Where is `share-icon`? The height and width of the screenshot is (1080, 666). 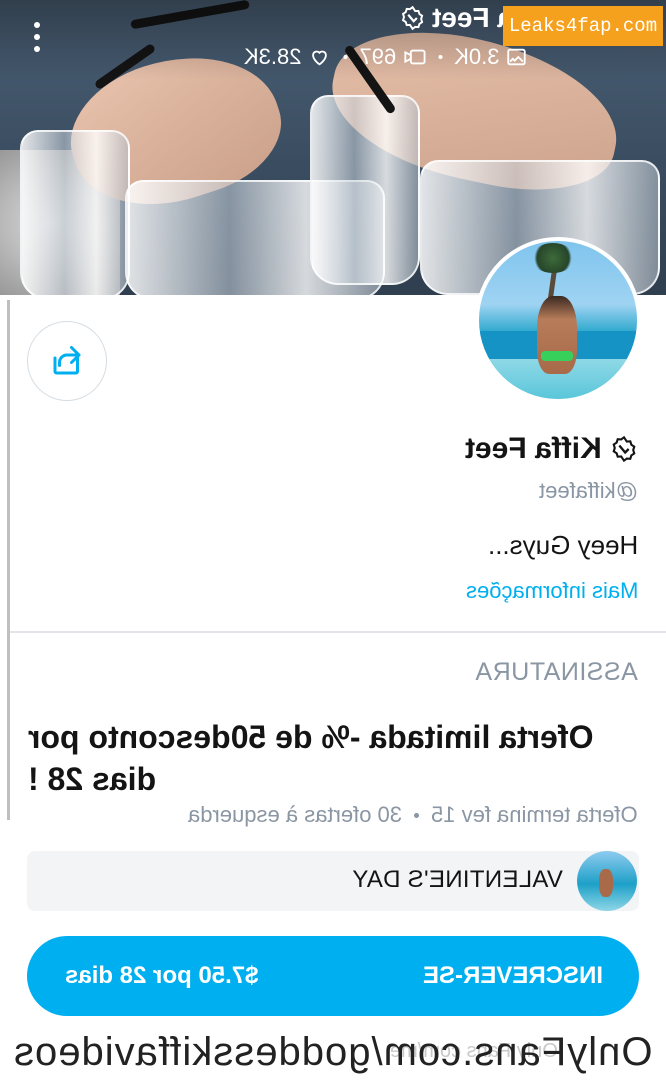 share-icon is located at coordinates (67, 360).